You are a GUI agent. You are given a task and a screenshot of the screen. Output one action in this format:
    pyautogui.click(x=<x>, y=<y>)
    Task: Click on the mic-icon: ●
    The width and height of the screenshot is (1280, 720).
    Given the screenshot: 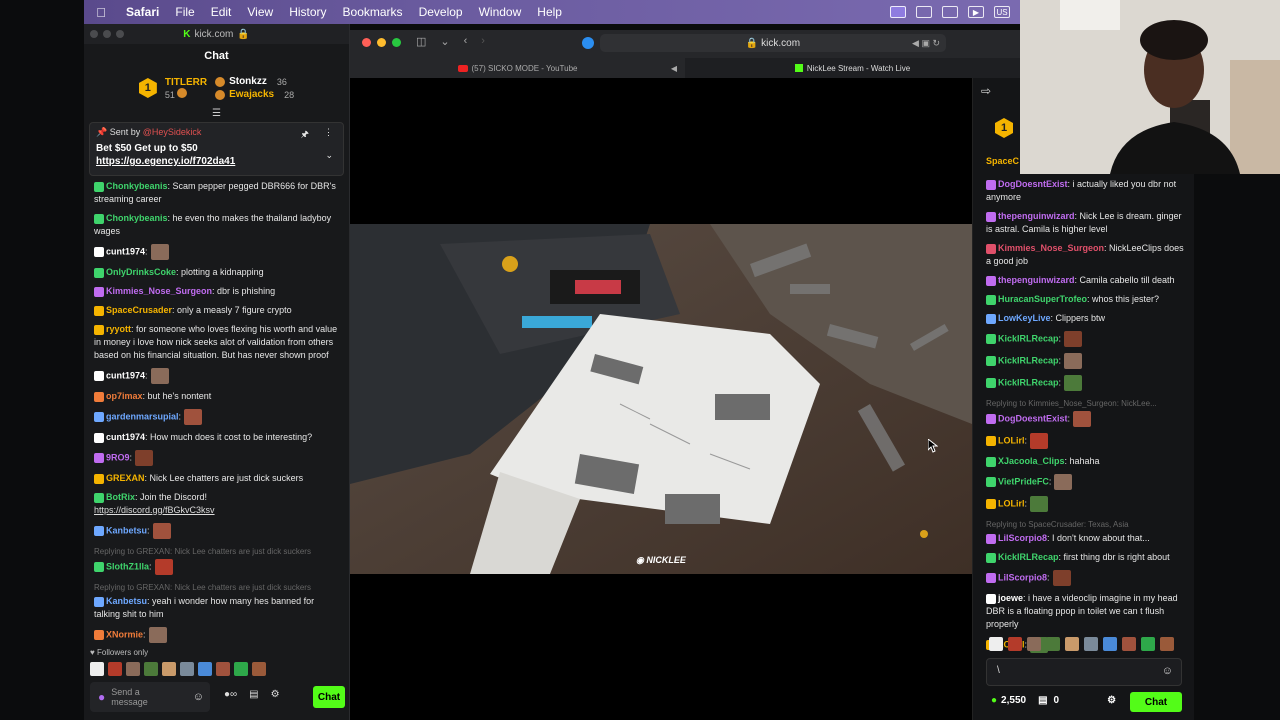 What is the action you would take?
    pyautogui.click(x=101, y=697)
    